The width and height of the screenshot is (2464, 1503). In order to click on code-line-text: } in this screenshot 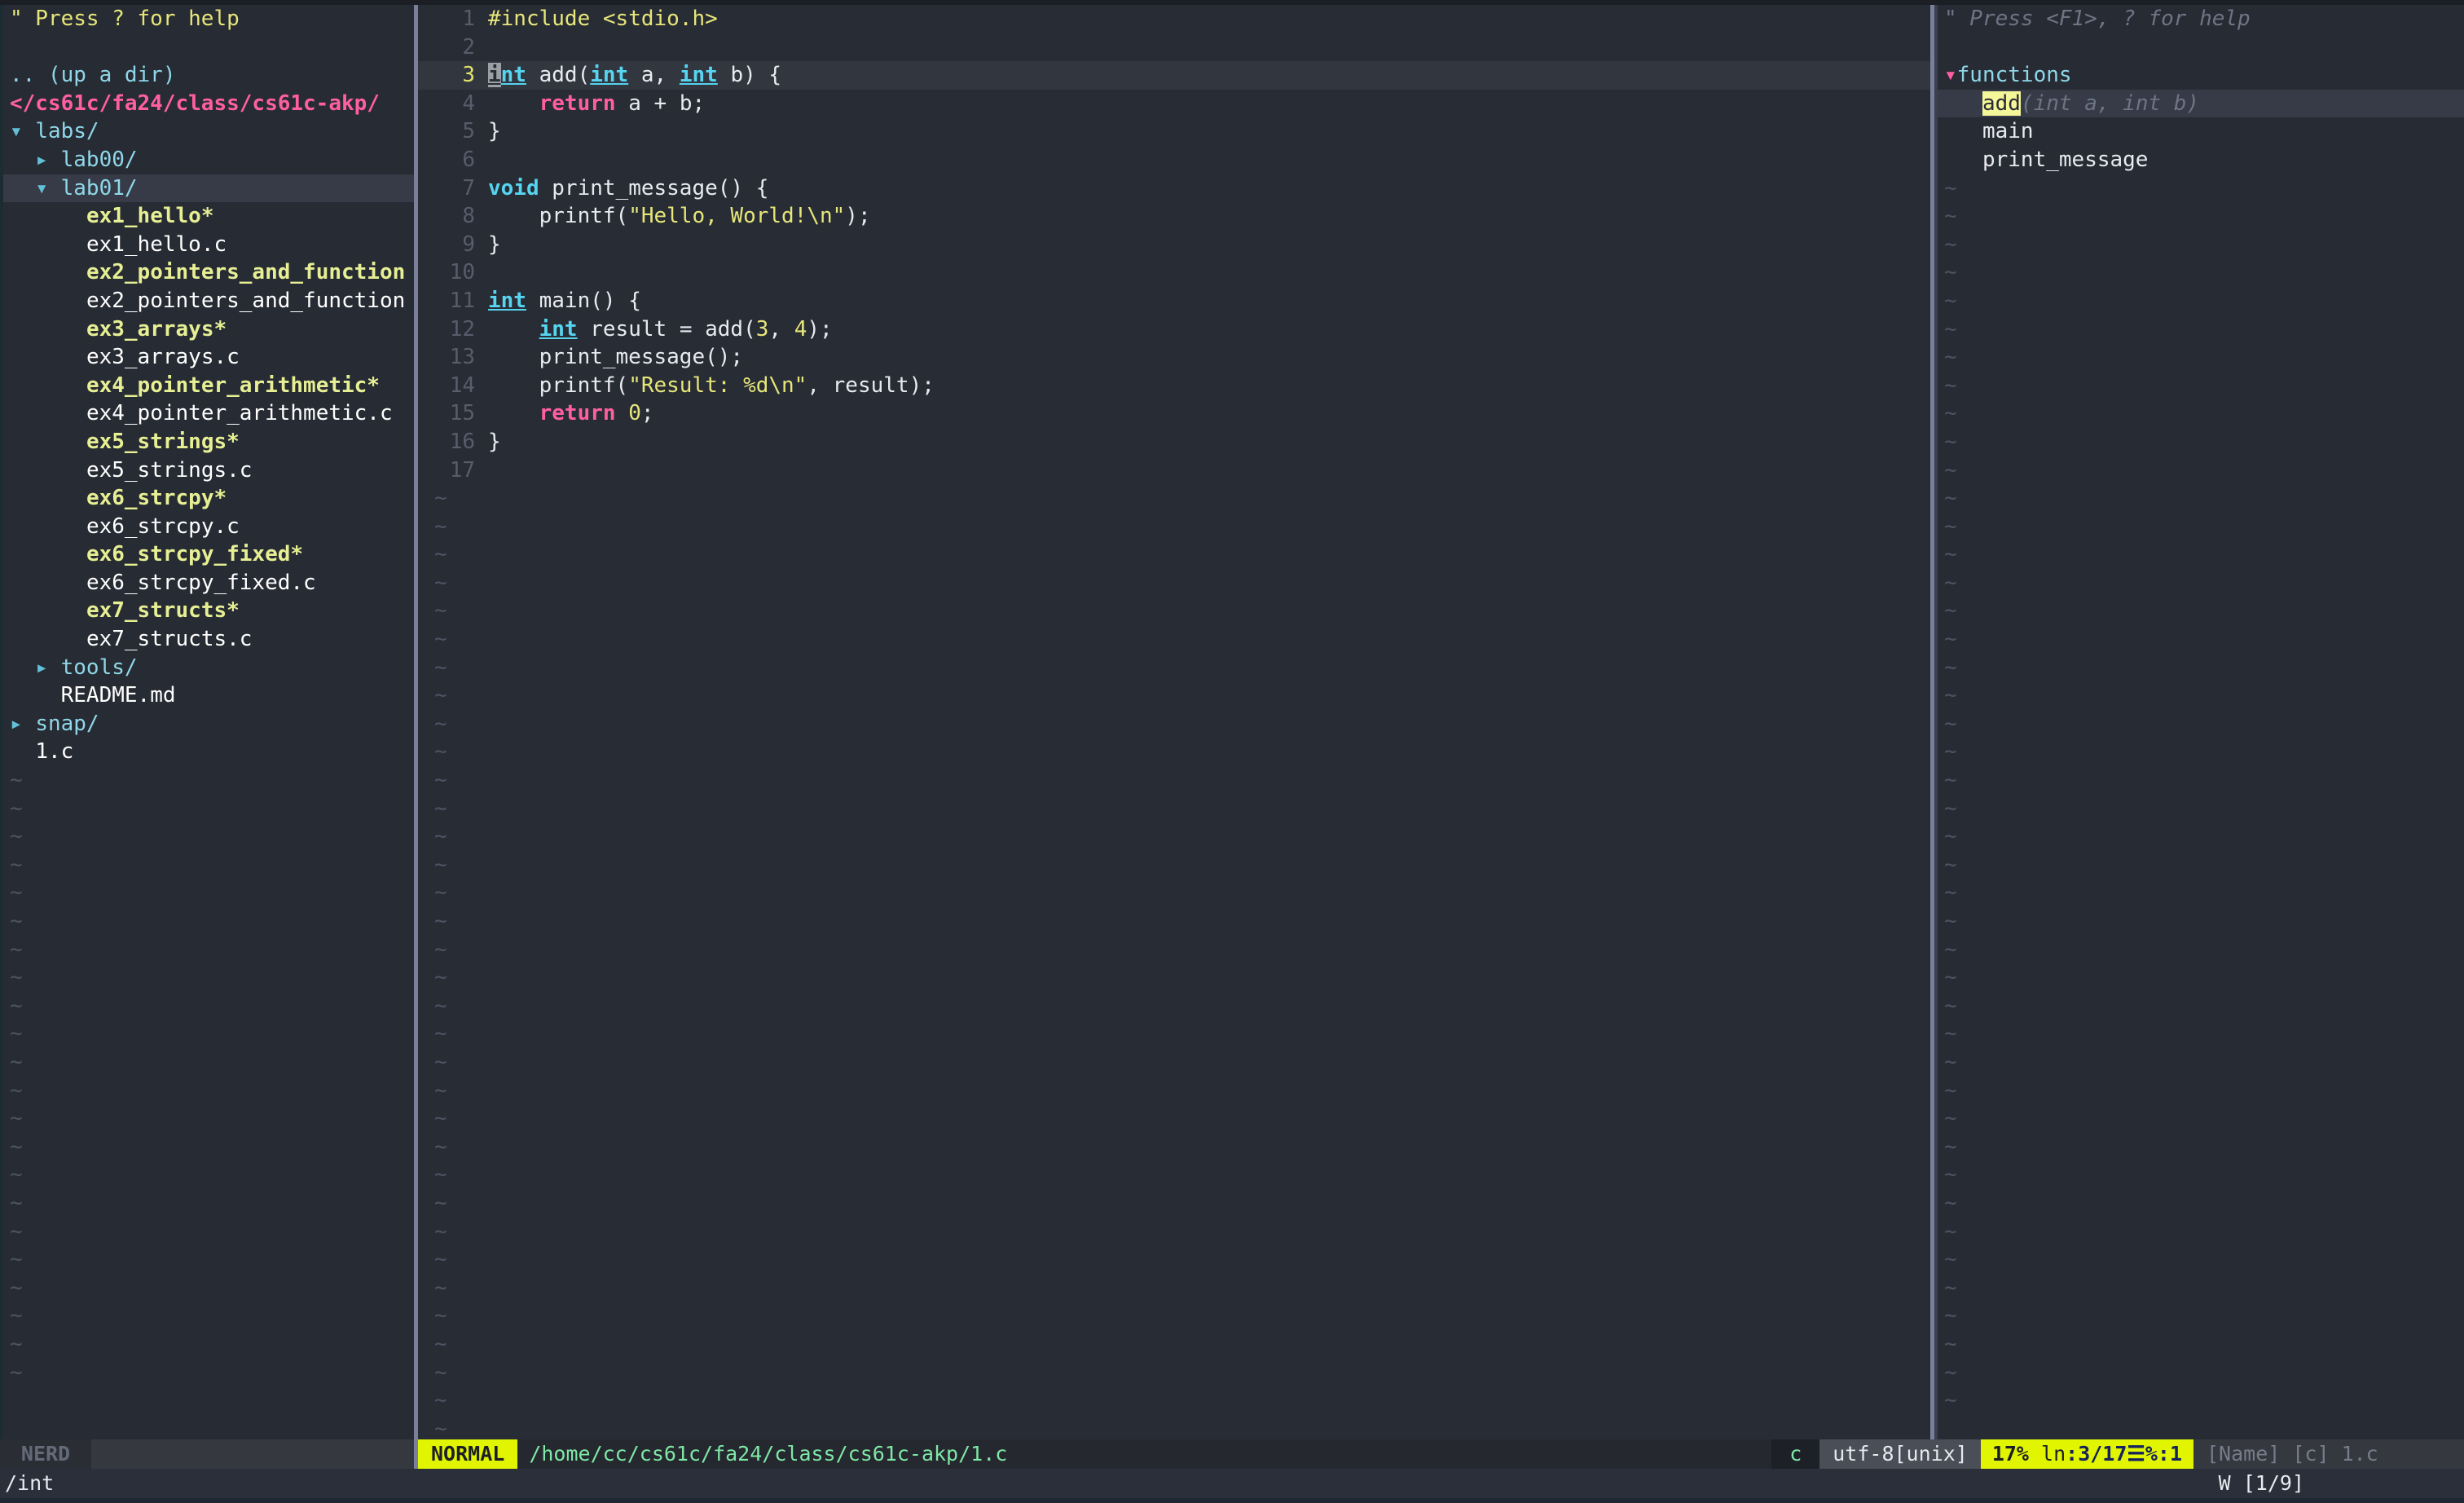, I will do `click(494, 442)`.